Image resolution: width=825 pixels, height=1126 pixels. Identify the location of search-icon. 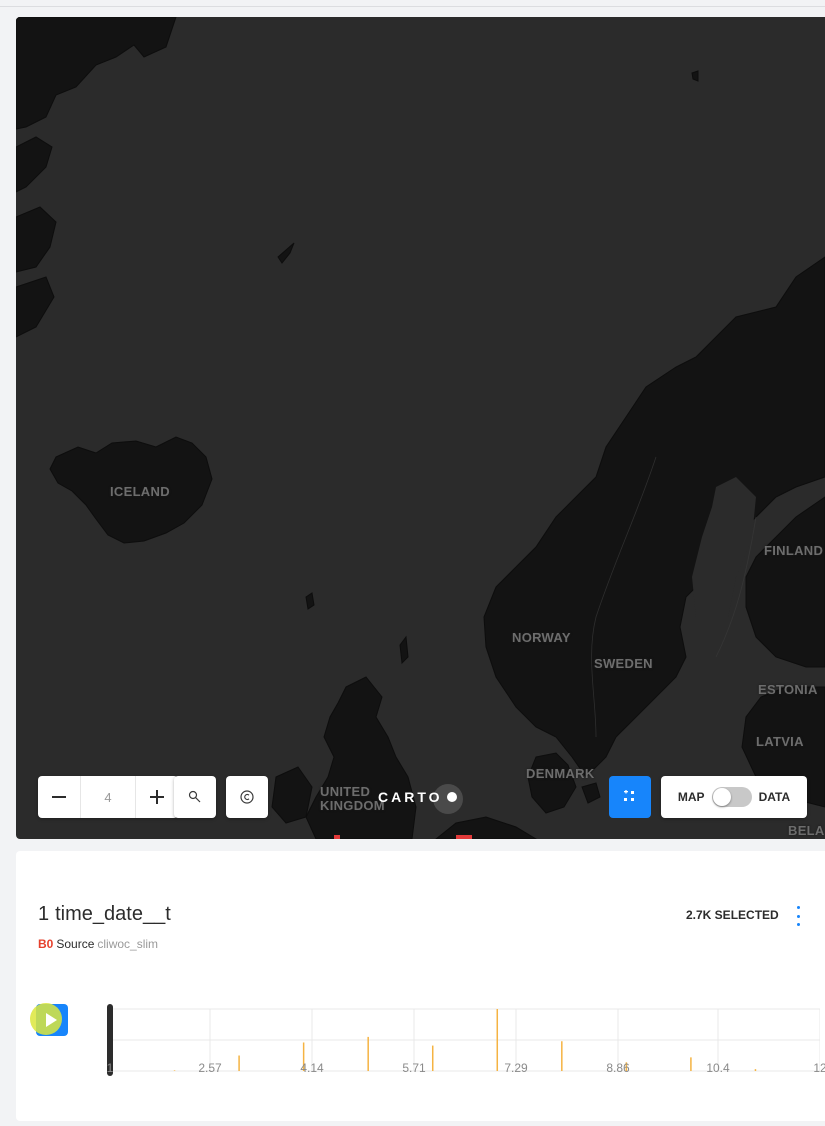
(194, 796).